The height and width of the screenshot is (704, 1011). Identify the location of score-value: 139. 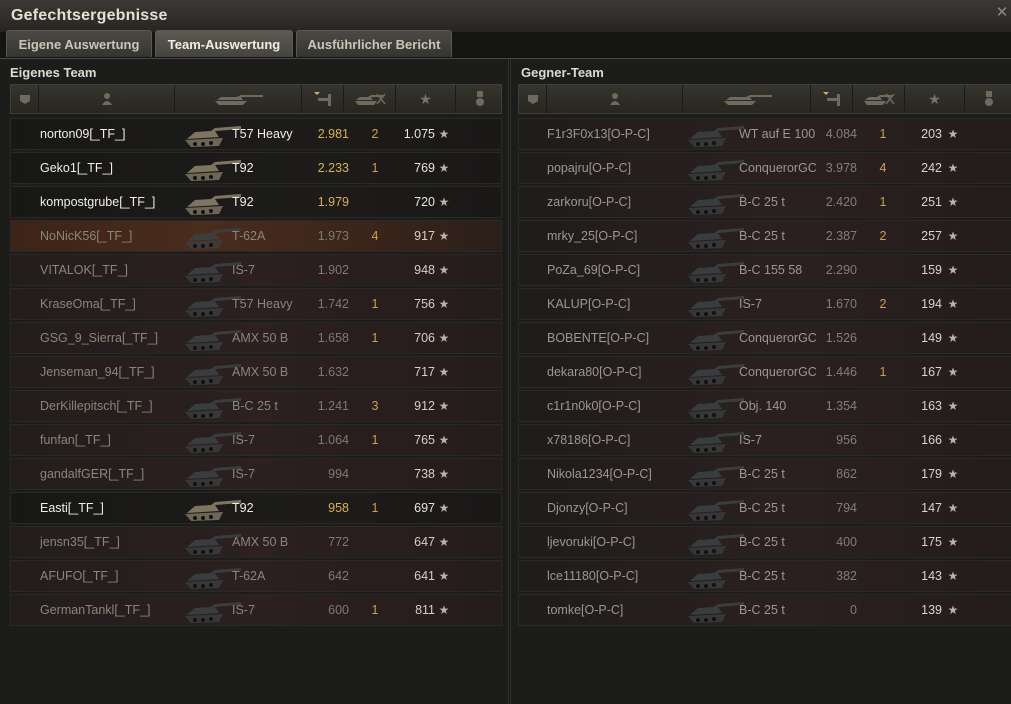
(931, 610).